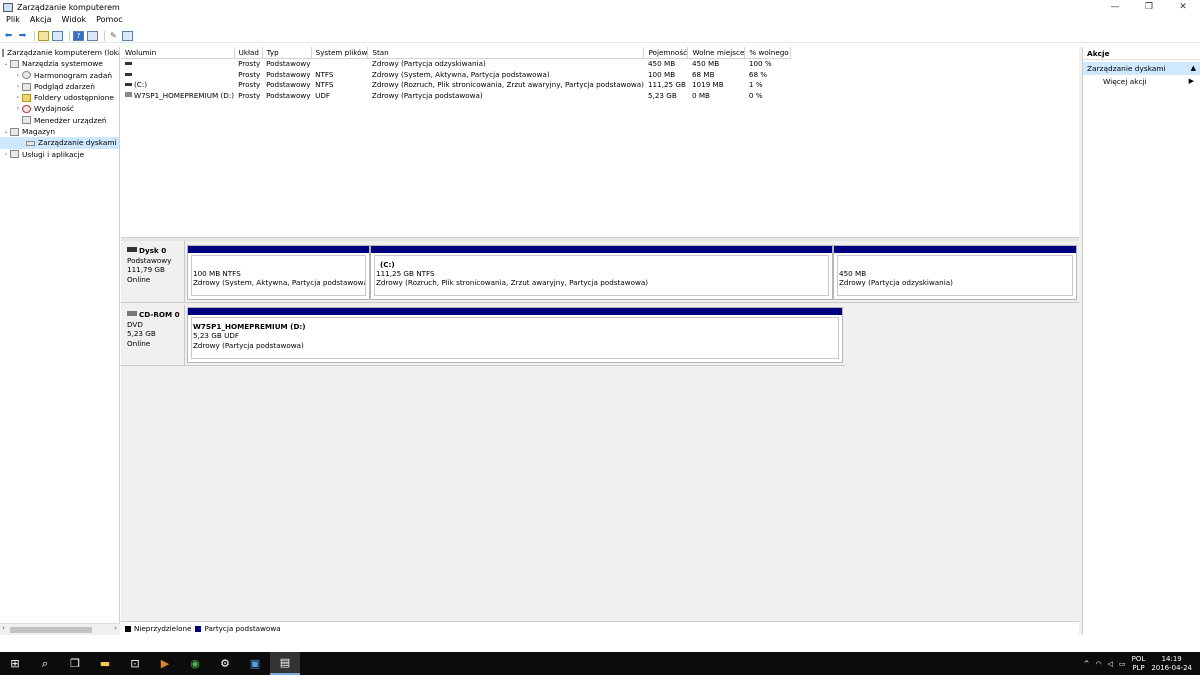 The width and height of the screenshot is (1200, 675). I want to click on up-folder-icon, so click(43, 35).